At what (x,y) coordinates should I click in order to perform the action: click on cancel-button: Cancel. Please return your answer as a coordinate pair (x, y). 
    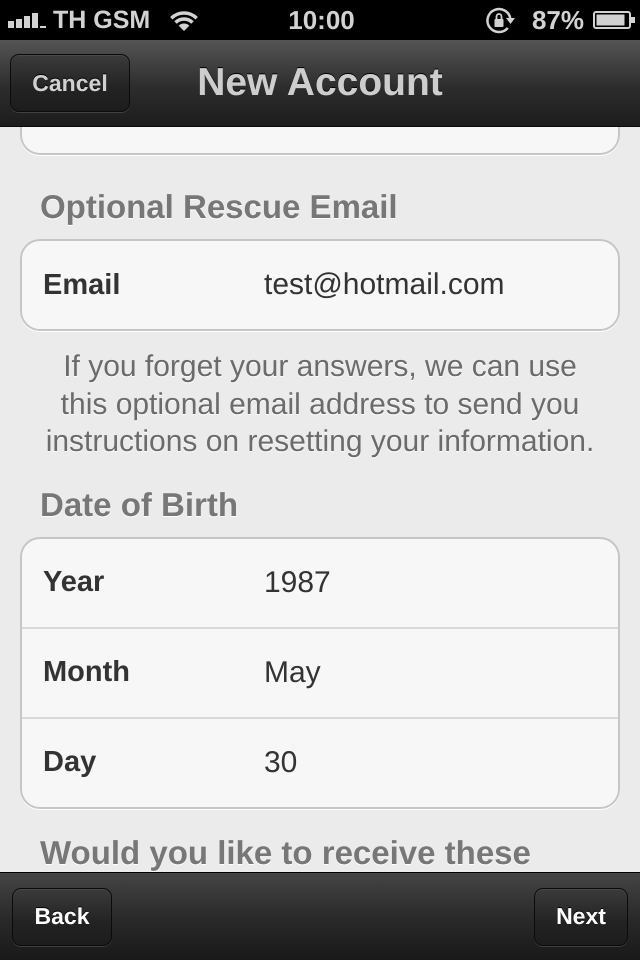
    Looking at the image, I should click on (70, 83).